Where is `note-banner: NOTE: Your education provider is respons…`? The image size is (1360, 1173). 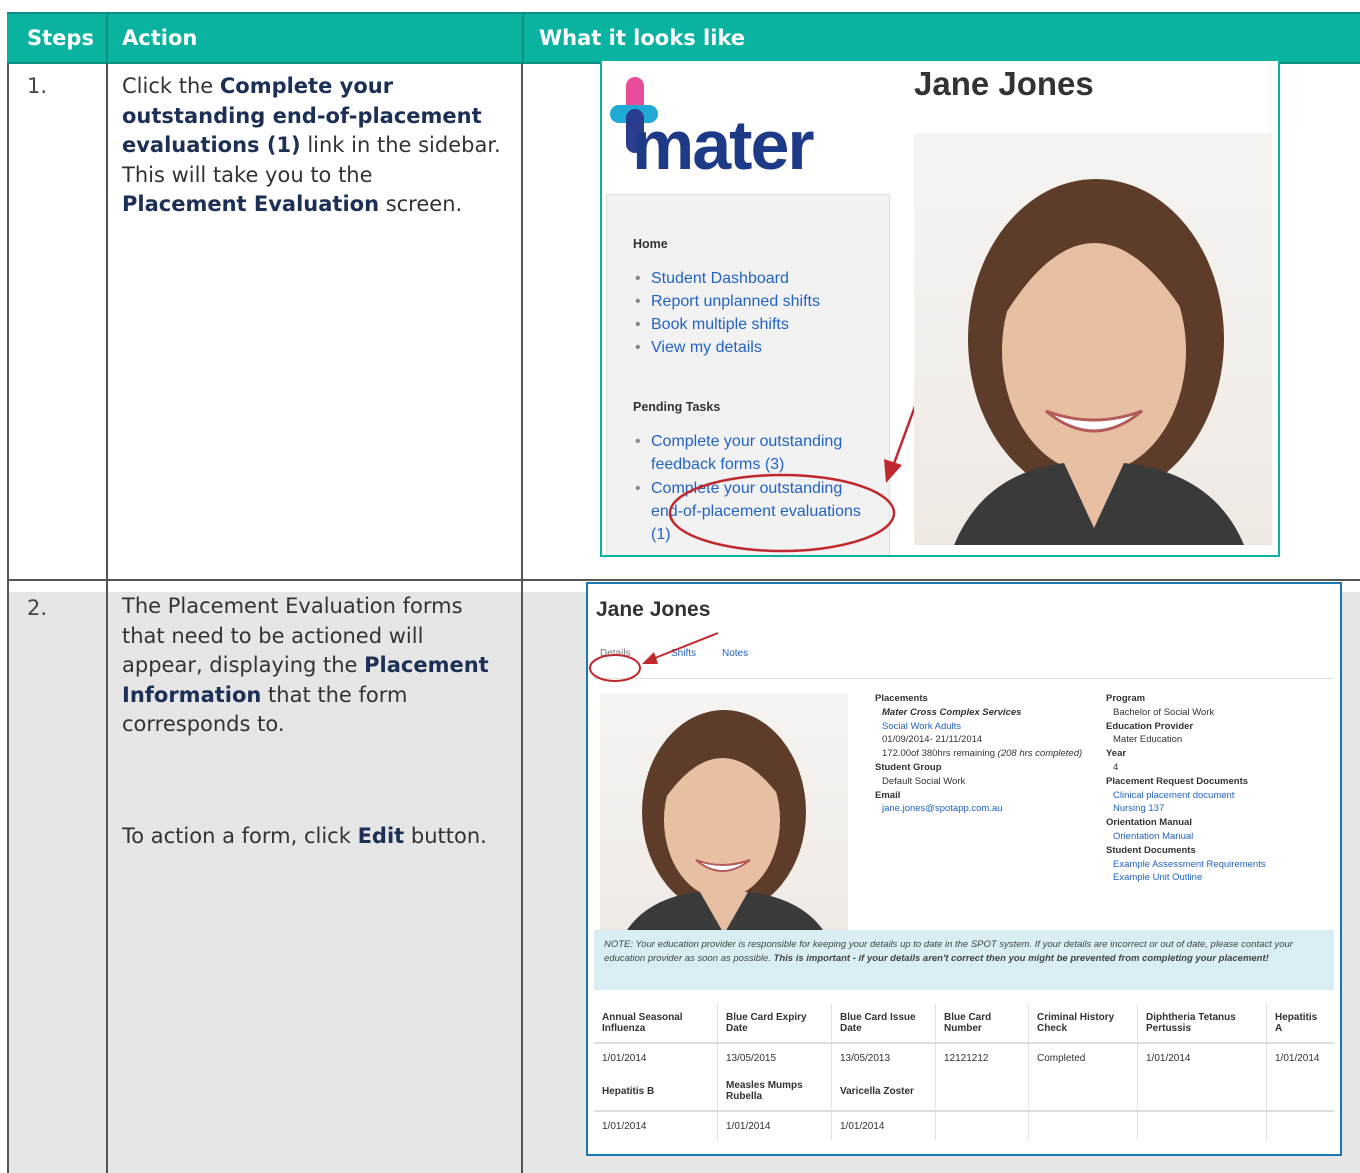 note-banner: NOTE: Your education provider is respons… is located at coordinates (964, 960).